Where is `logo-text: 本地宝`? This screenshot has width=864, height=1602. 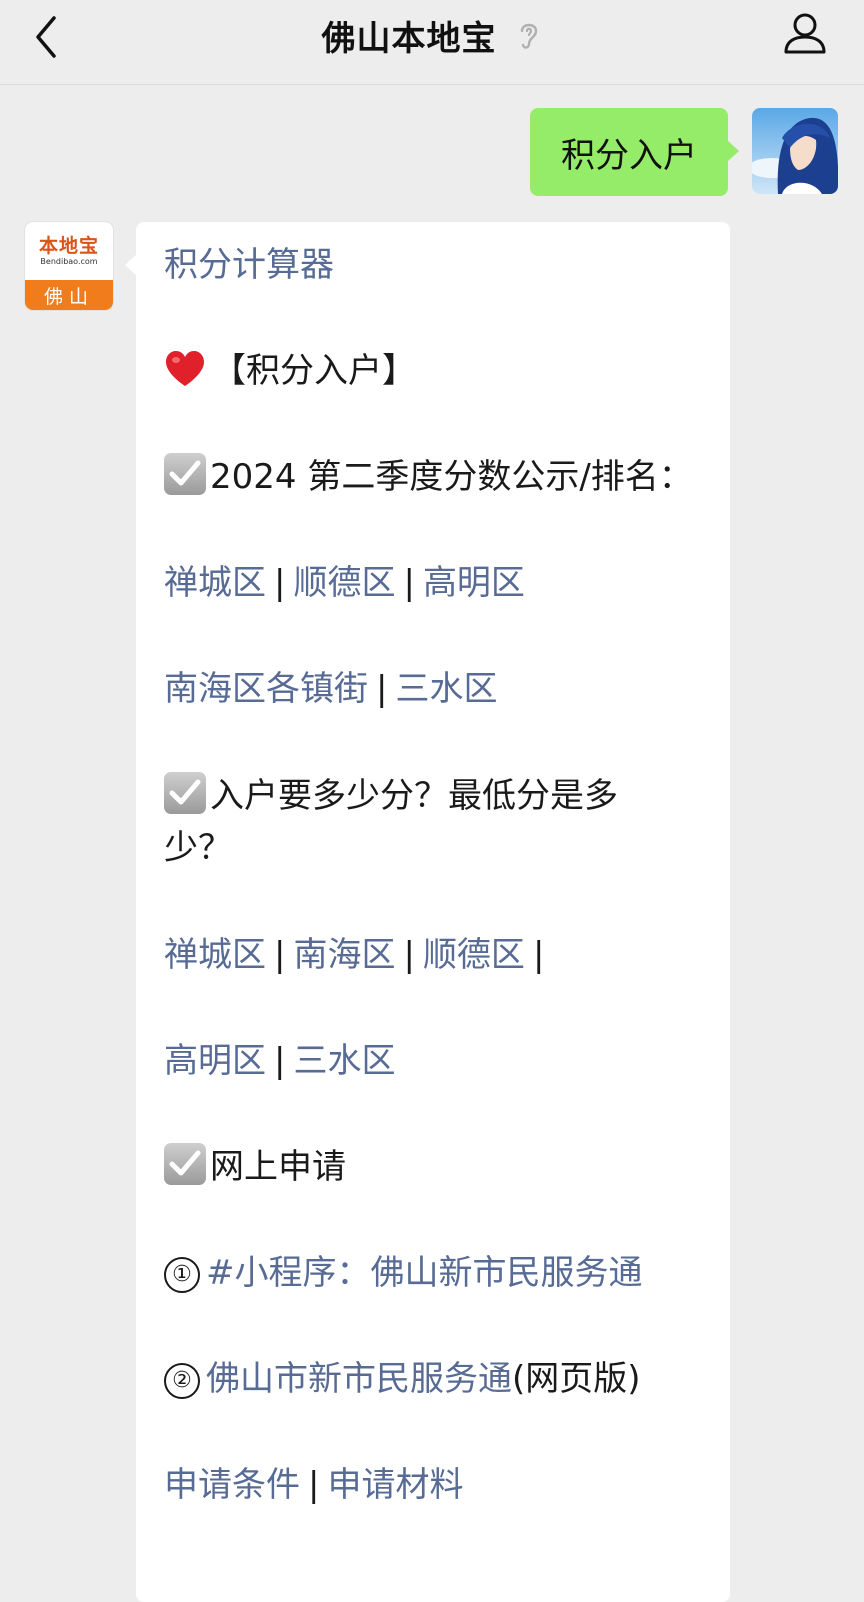
logo-text: 本地宝 is located at coordinates (68, 246).